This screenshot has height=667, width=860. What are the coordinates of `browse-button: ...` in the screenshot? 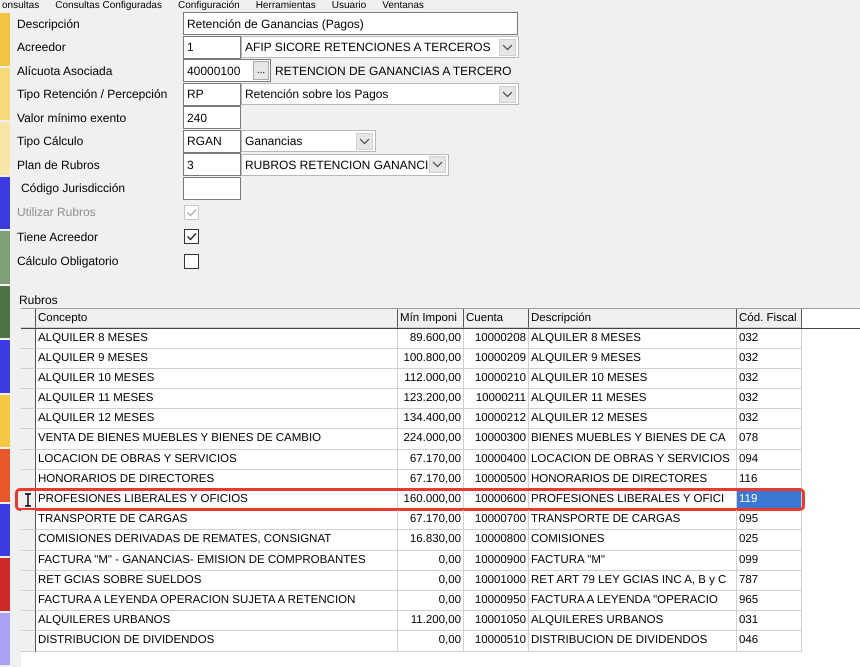 It's located at (261, 70).